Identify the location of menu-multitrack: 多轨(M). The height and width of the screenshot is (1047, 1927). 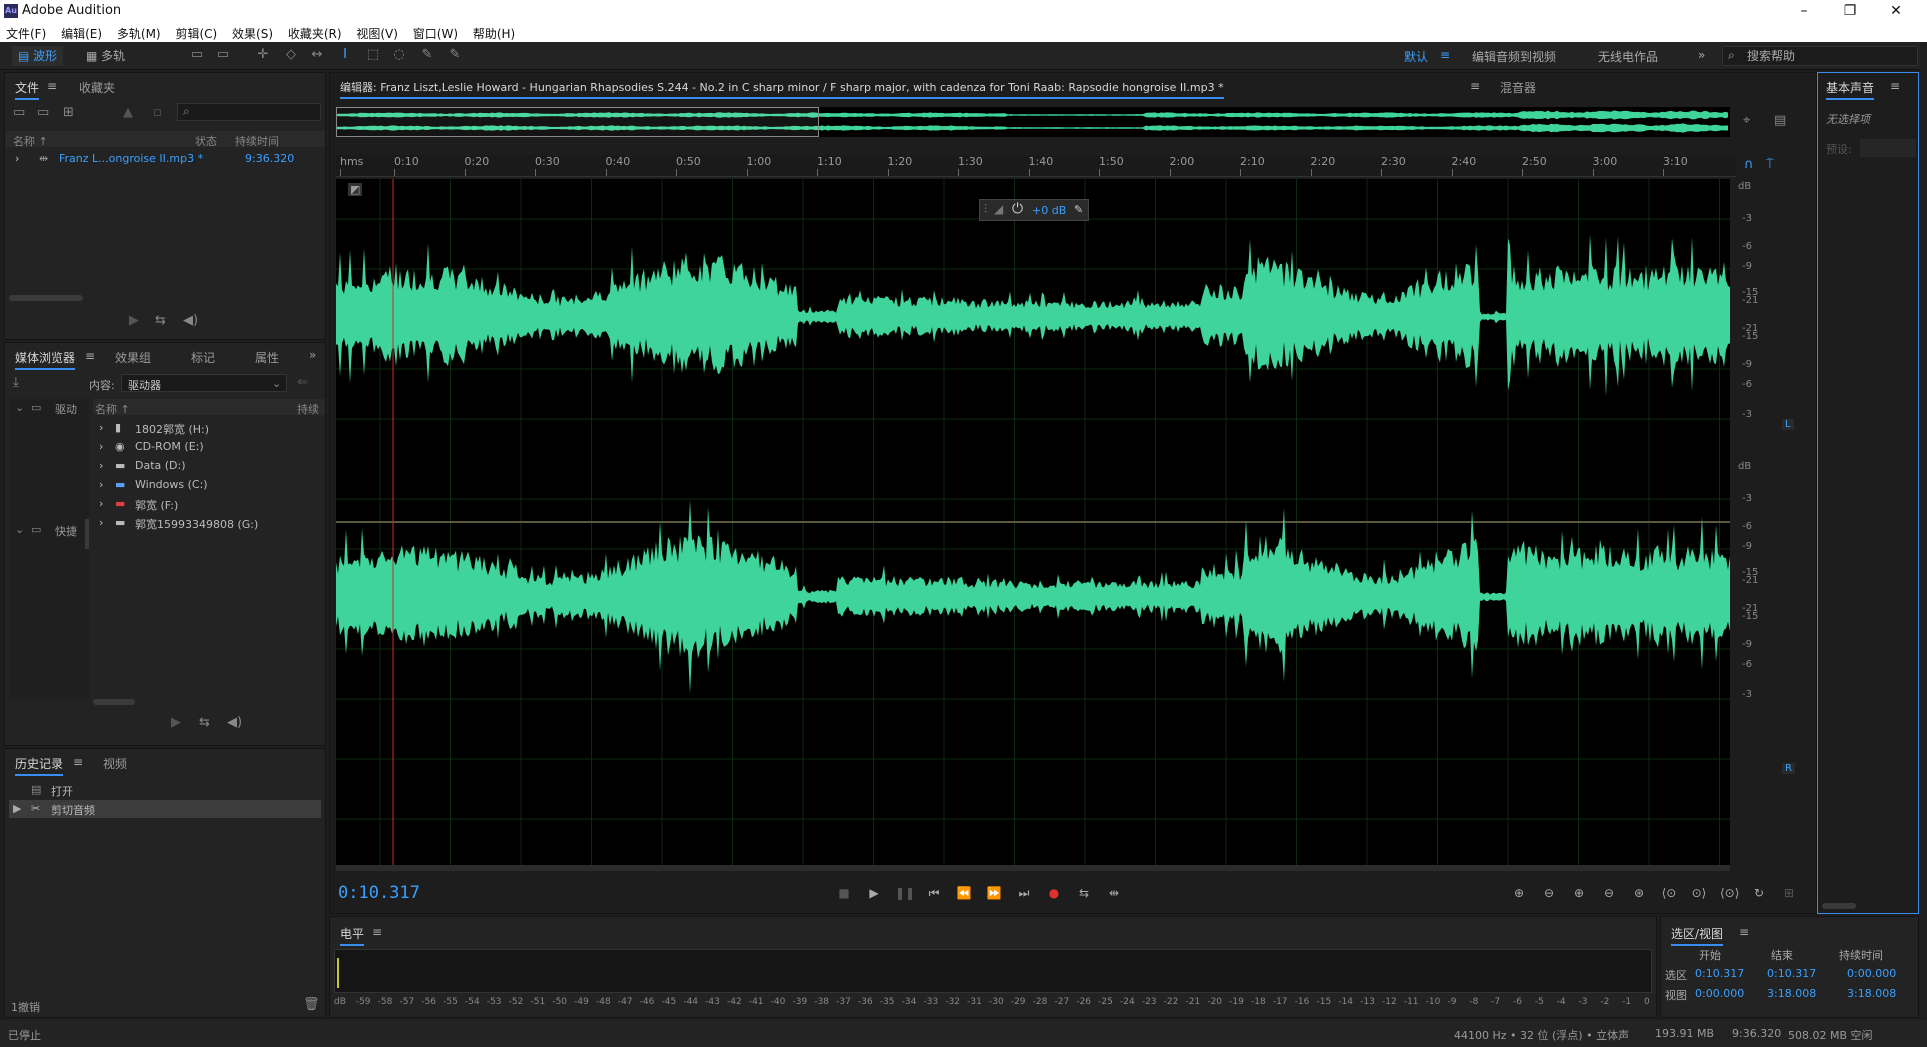
(138, 32).